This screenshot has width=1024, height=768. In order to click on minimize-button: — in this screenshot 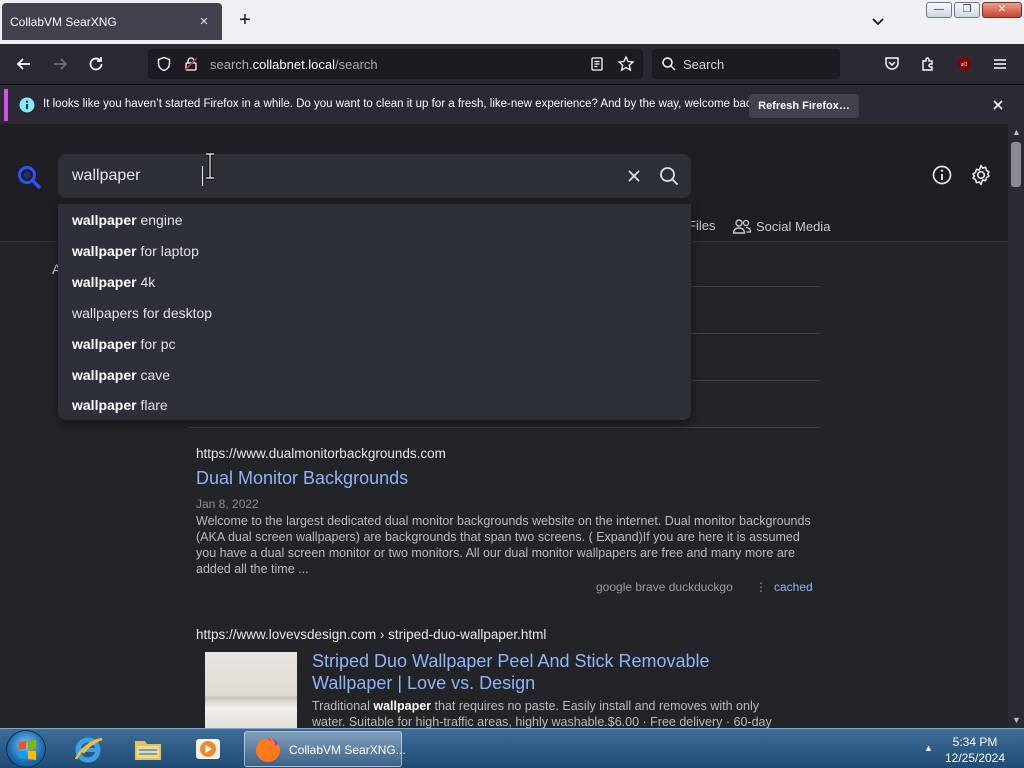, I will do `click(939, 10)`.